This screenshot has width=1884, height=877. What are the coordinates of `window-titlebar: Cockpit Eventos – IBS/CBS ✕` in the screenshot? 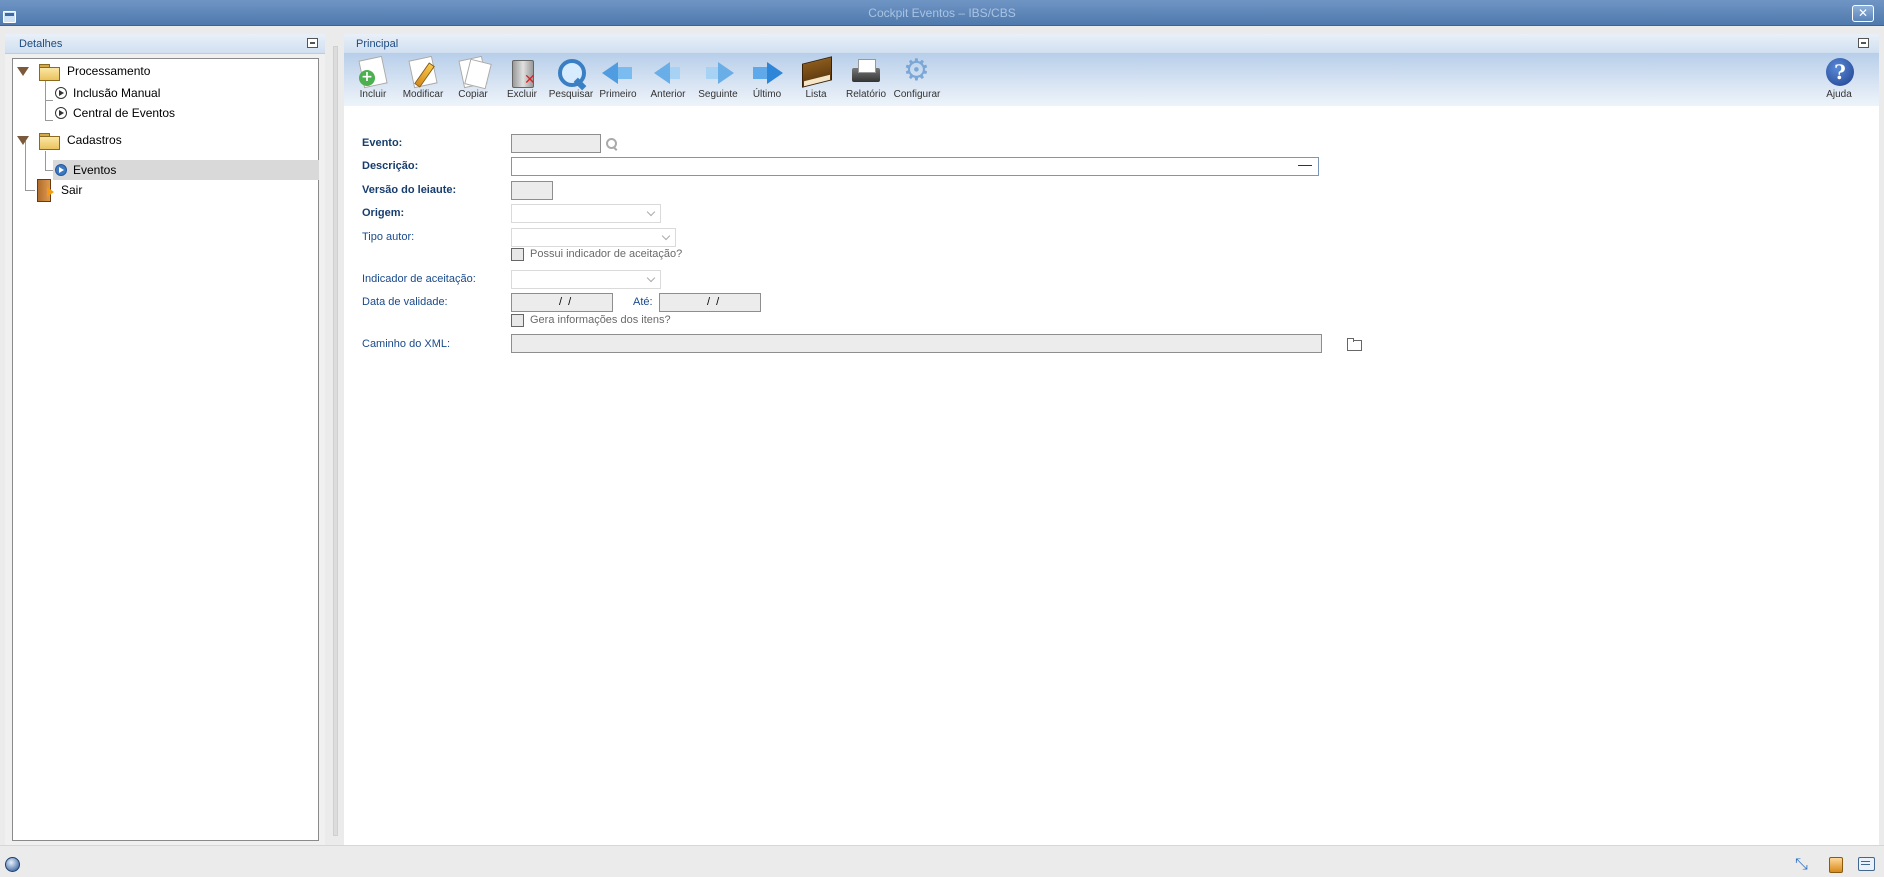 It's located at (942, 13).